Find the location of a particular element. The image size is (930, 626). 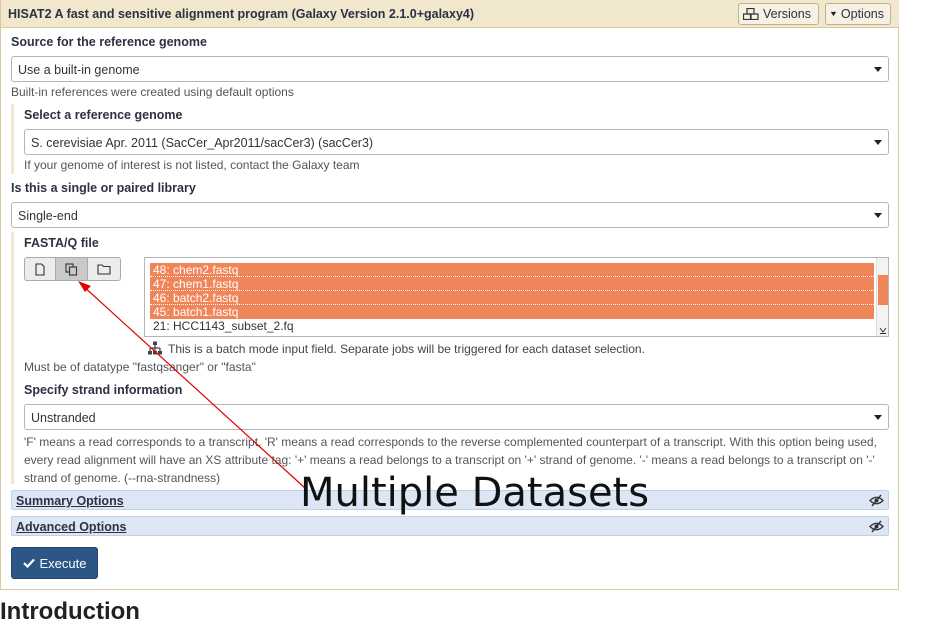

advanced-options-title: Advanced Options is located at coordinates (71, 527).